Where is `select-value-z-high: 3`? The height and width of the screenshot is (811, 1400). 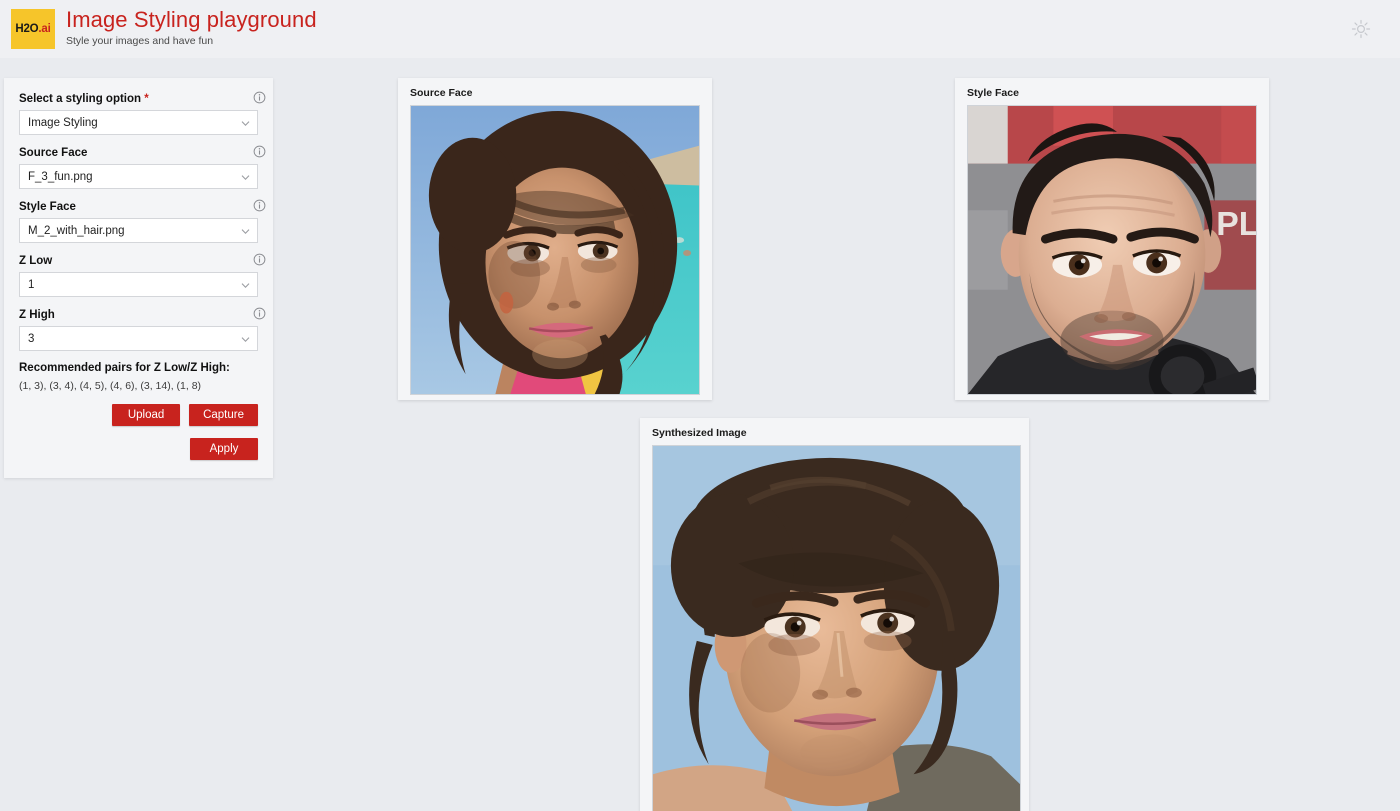 select-value-z-high: 3 is located at coordinates (31, 338).